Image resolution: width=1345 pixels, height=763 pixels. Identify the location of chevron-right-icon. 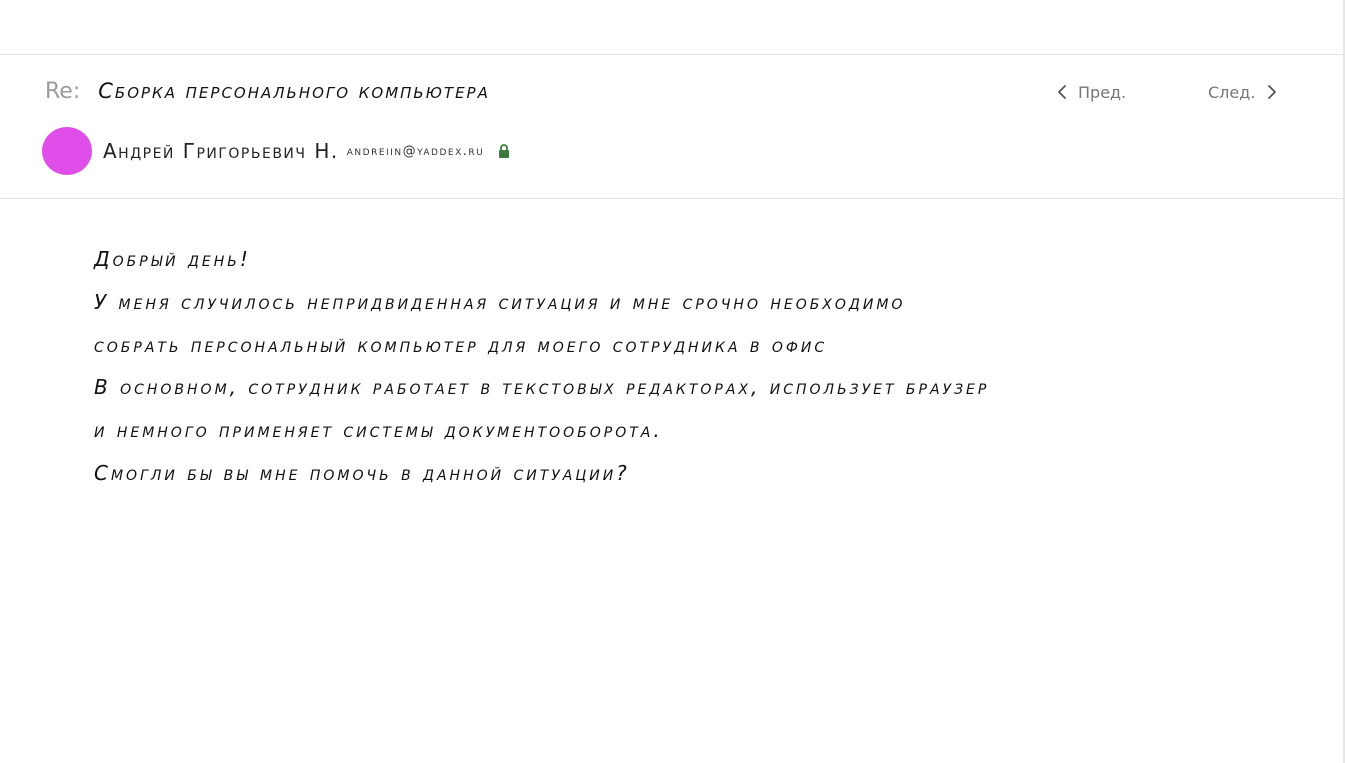
(1272, 92).